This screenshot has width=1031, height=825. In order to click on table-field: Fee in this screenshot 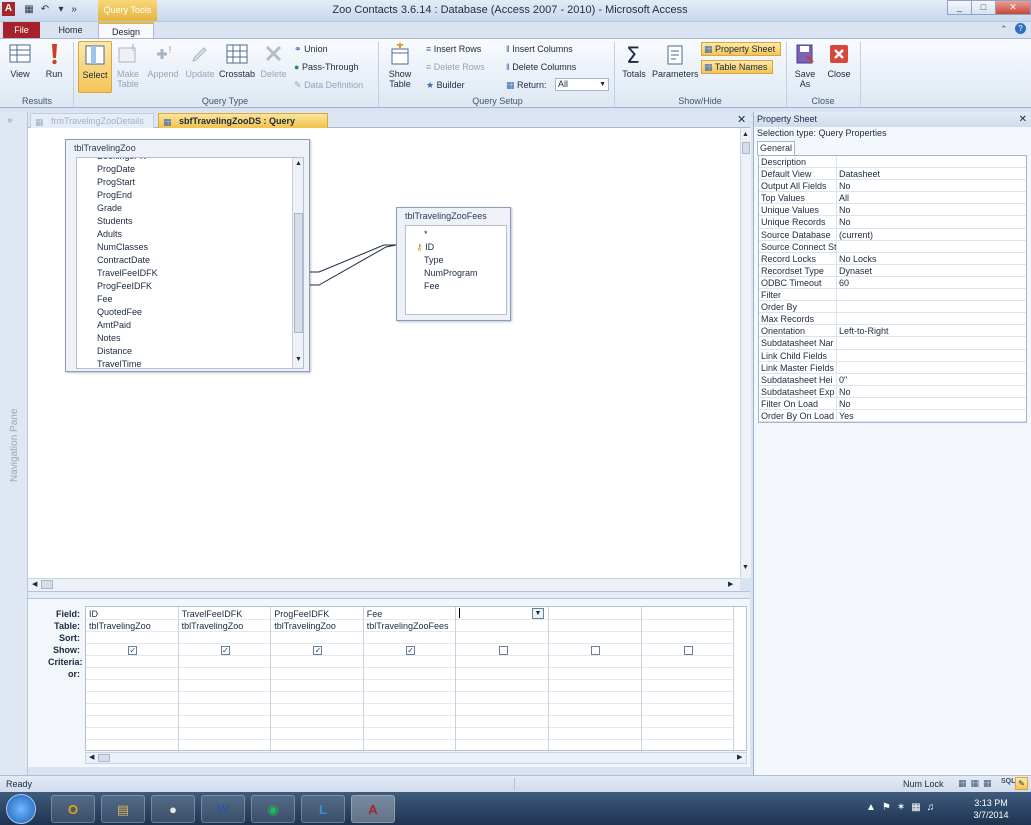, I will do `click(443, 286)`.